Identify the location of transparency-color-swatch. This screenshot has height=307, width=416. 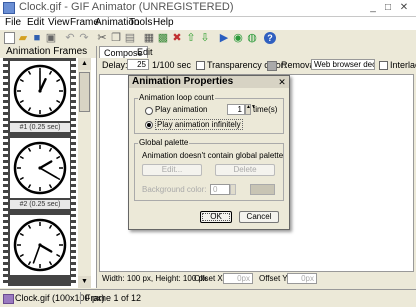
(272, 66).